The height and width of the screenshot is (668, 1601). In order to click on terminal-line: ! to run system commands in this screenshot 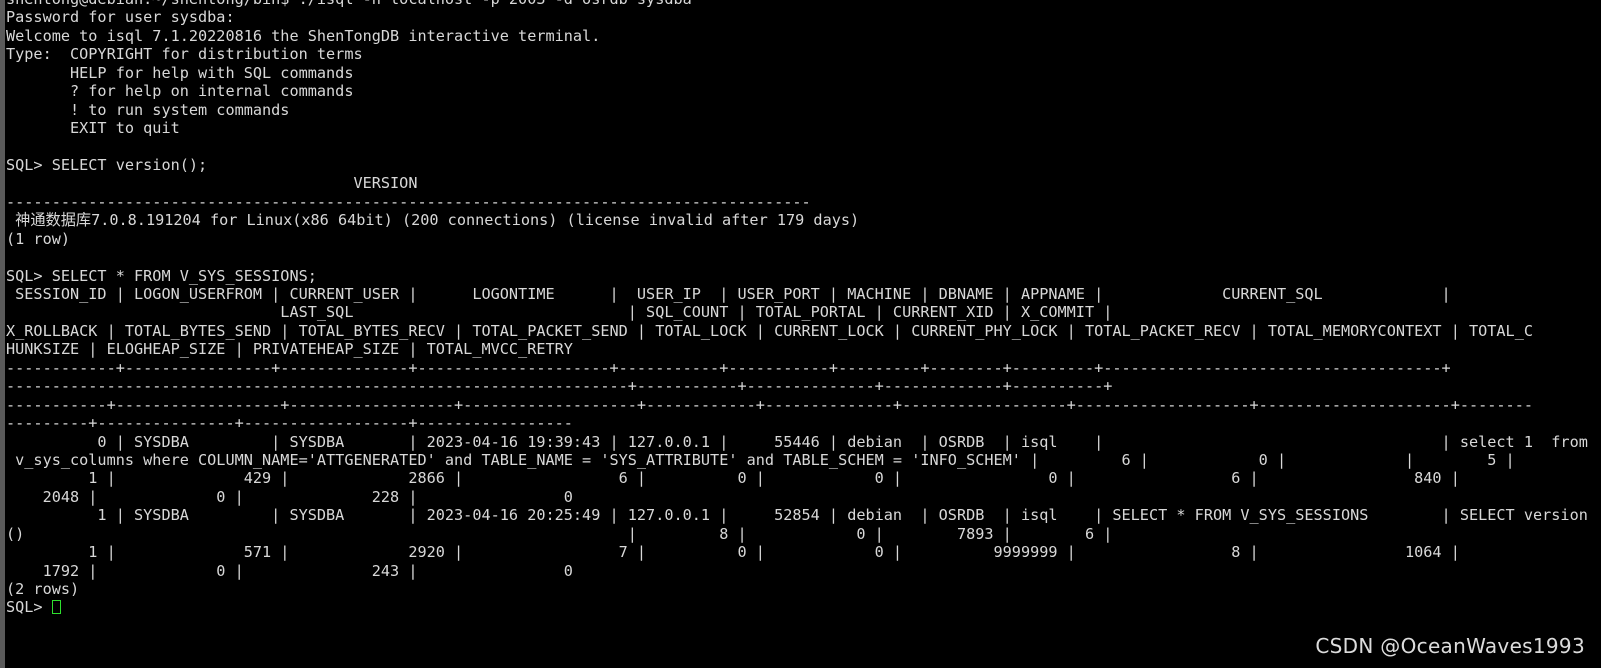, I will do `click(148, 109)`.